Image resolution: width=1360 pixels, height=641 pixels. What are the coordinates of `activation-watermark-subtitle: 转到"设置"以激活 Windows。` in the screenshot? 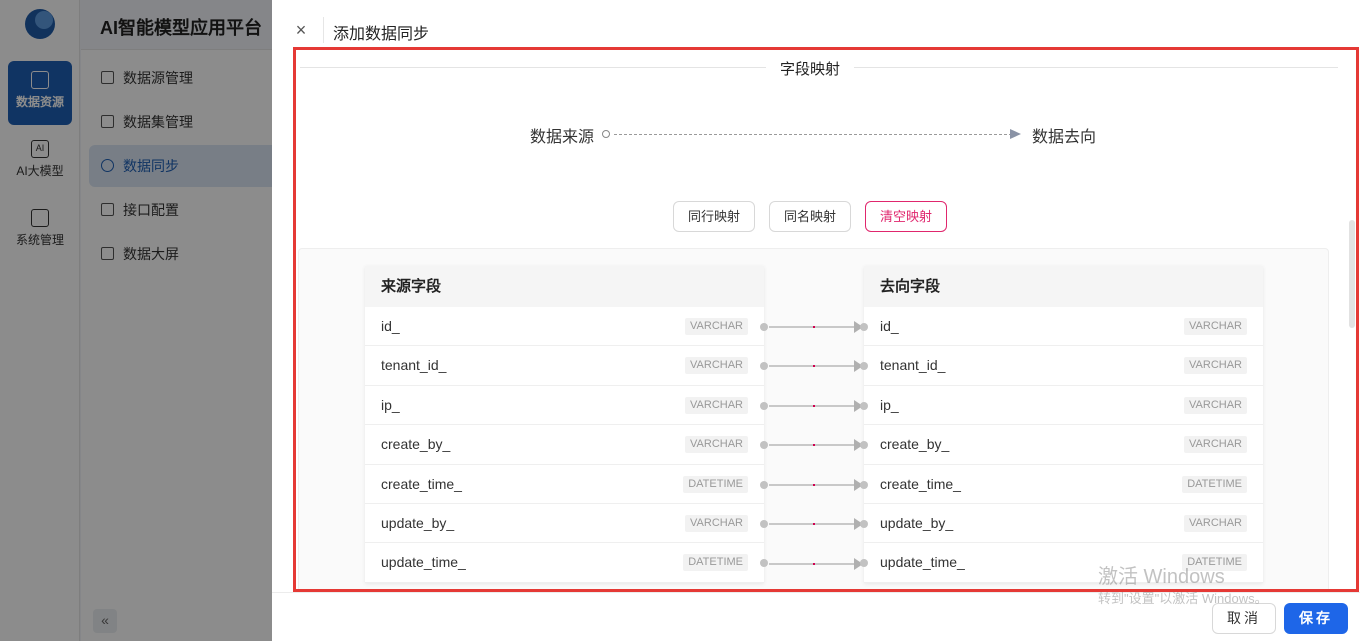 It's located at (1183, 598).